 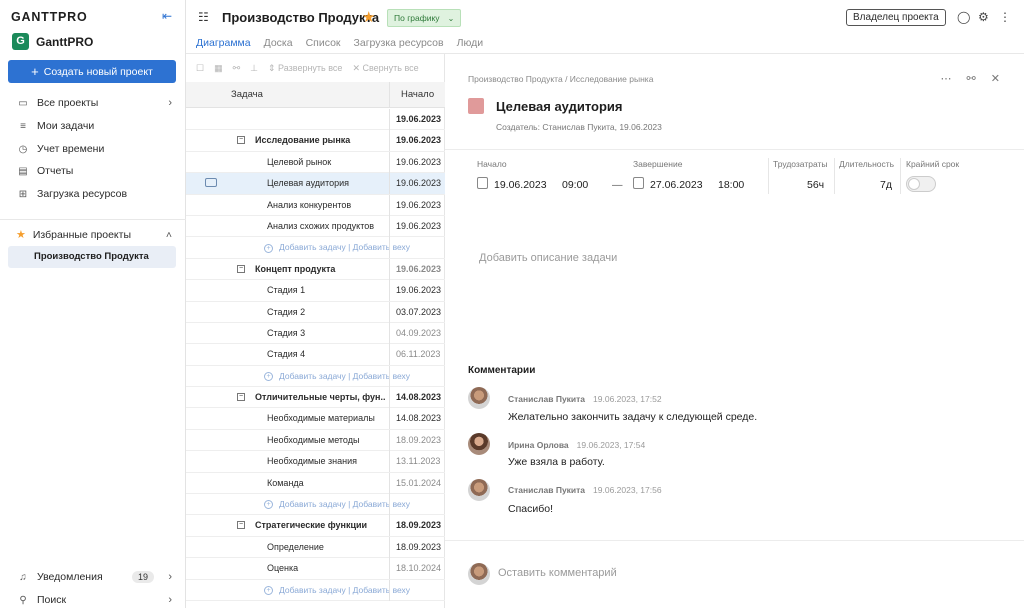 I want to click on table-row: Необходимые материалы 14.08.2023, so click(x=315, y=419).